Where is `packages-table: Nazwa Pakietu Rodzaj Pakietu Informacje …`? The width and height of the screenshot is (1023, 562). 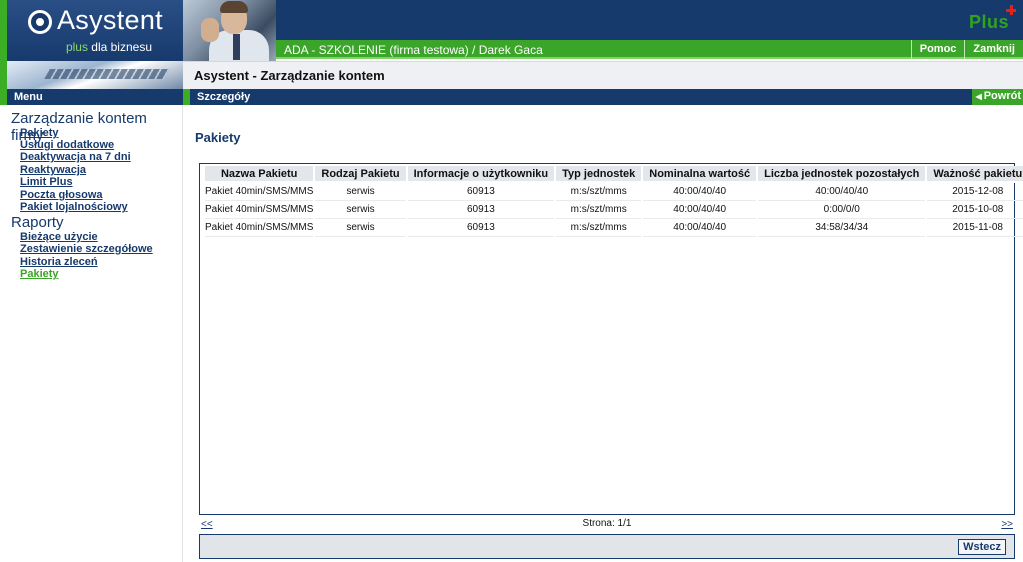 packages-table: Nazwa Pakietu Rodzaj Pakietu Informacje … is located at coordinates (613, 201).